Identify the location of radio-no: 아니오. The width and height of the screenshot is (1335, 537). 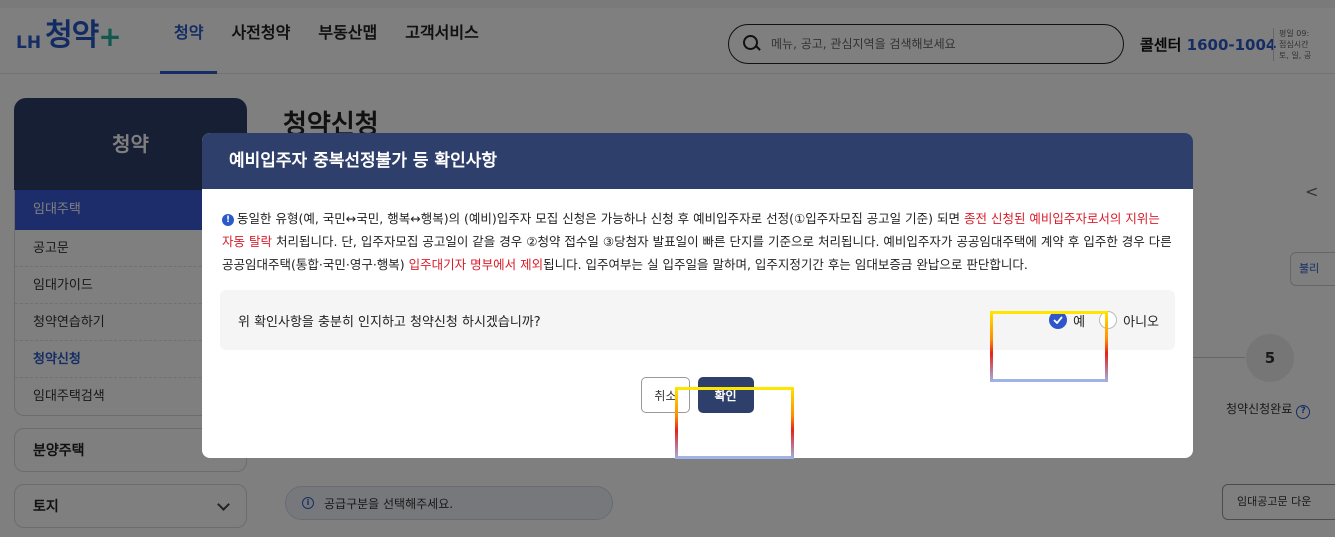
(1129, 320).